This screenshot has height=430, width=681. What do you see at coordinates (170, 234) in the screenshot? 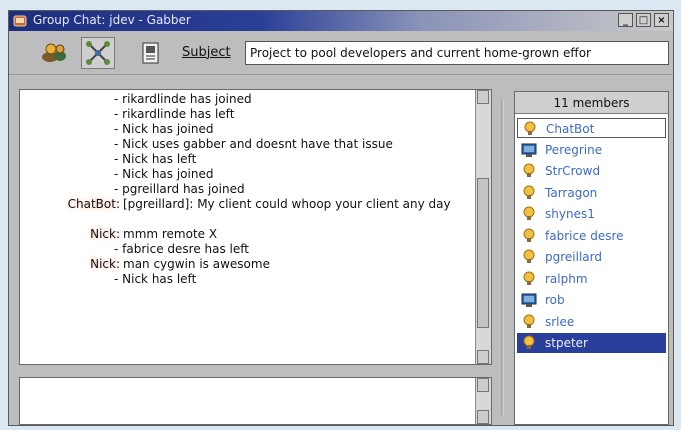
I see `chat-text: mmm remote X` at bounding box center [170, 234].